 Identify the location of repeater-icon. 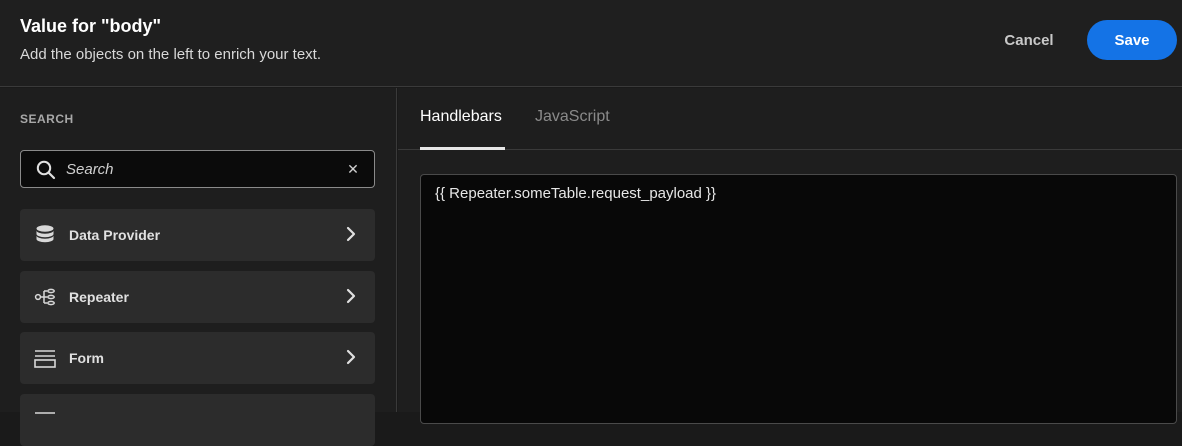
(44, 297).